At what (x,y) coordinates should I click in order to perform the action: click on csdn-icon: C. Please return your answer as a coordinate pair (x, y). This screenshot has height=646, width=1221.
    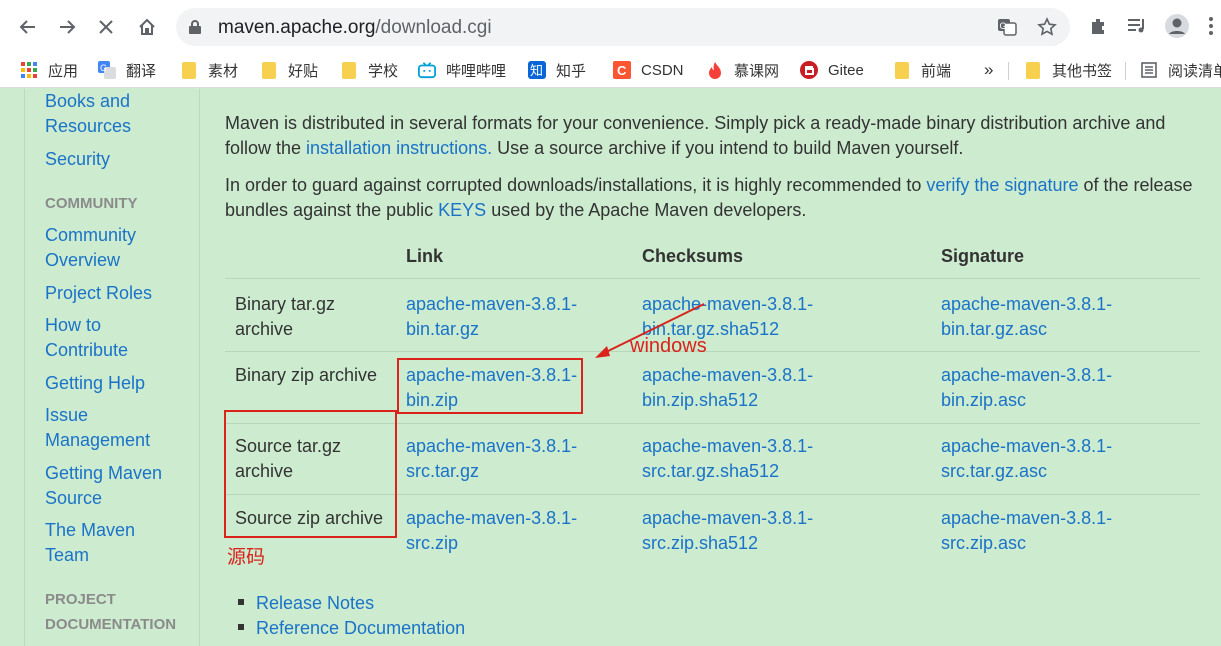
    Looking at the image, I should click on (622, 70).